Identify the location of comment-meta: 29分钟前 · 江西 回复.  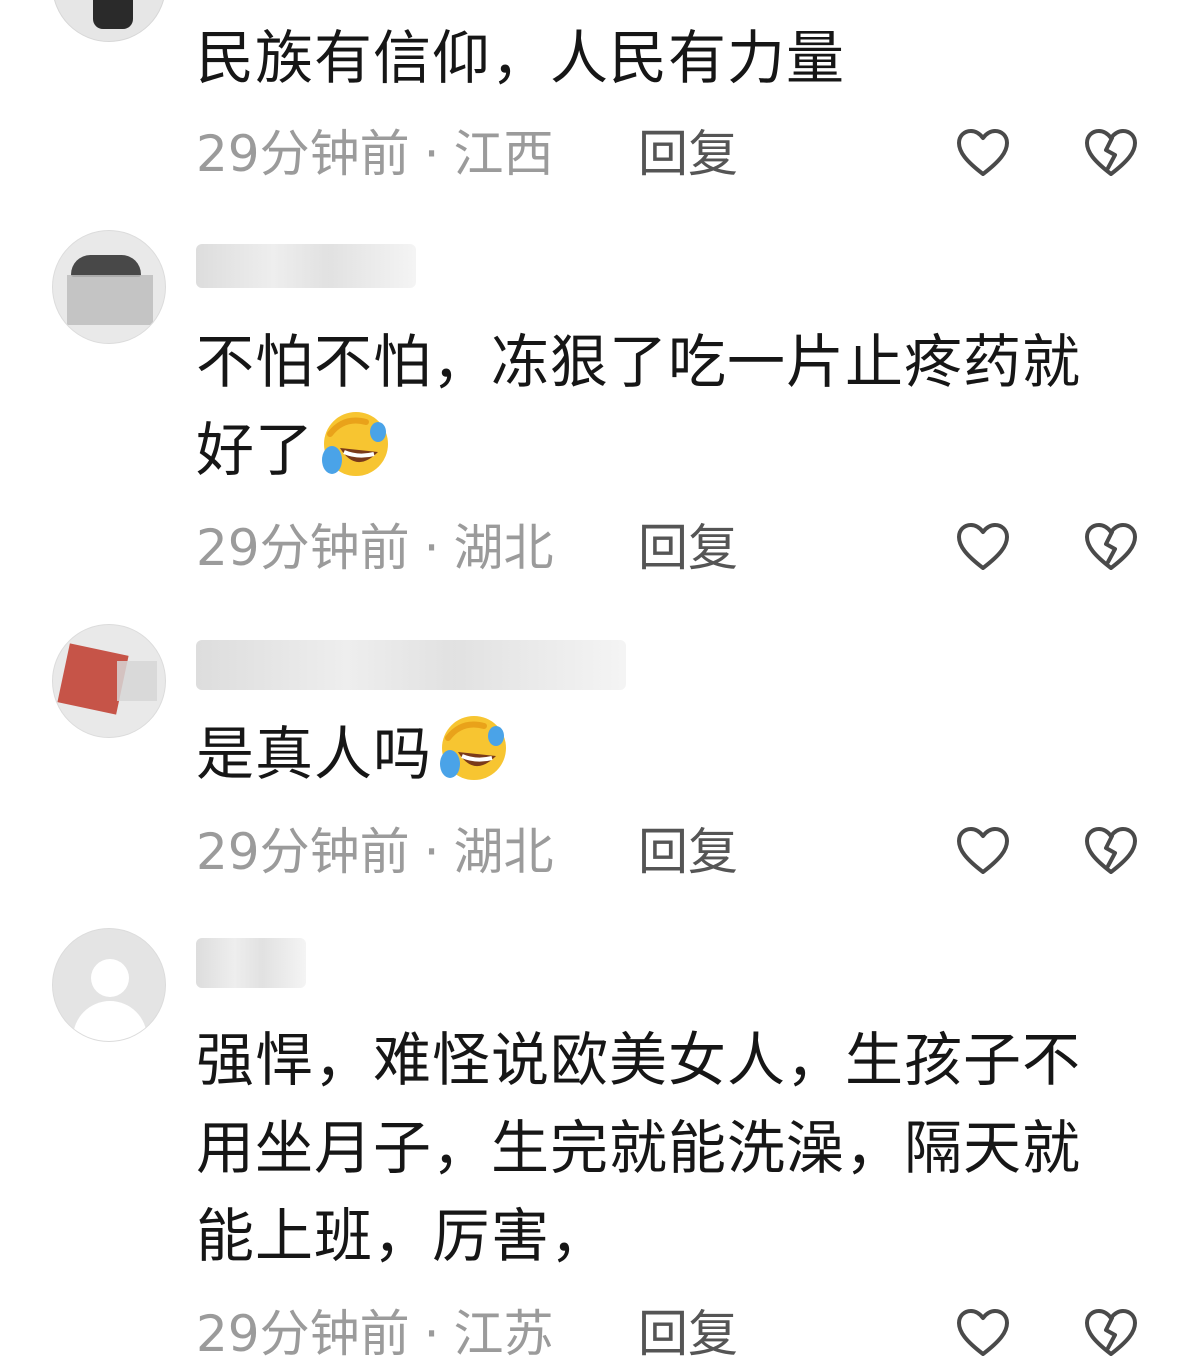
(676, 154).